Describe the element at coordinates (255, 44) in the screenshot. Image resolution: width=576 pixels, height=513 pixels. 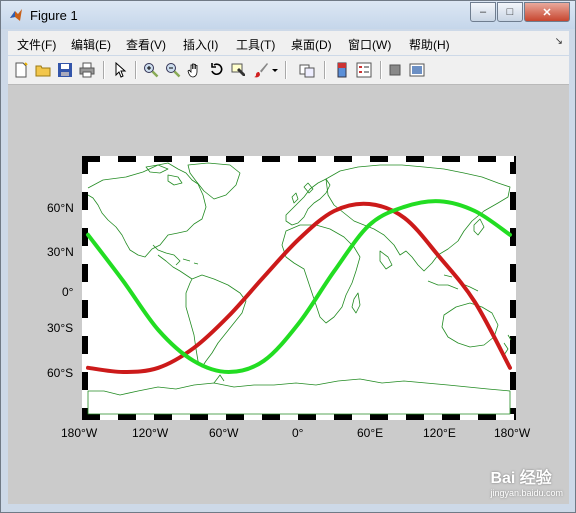
I see `menu-tools: 工具(T)` at that location.